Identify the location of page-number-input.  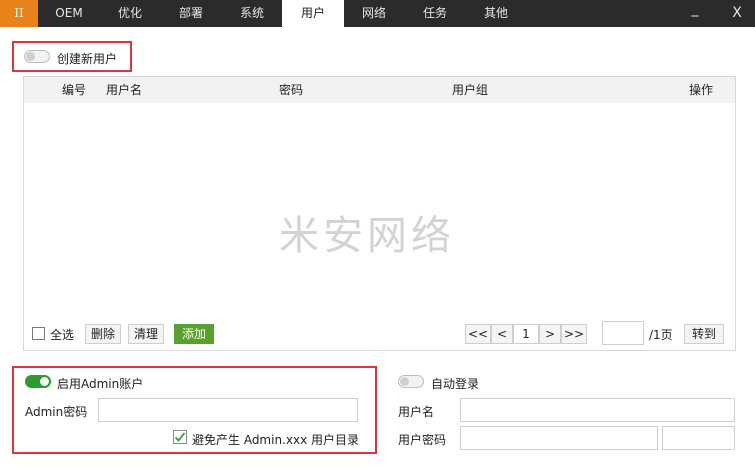
(623, 333).